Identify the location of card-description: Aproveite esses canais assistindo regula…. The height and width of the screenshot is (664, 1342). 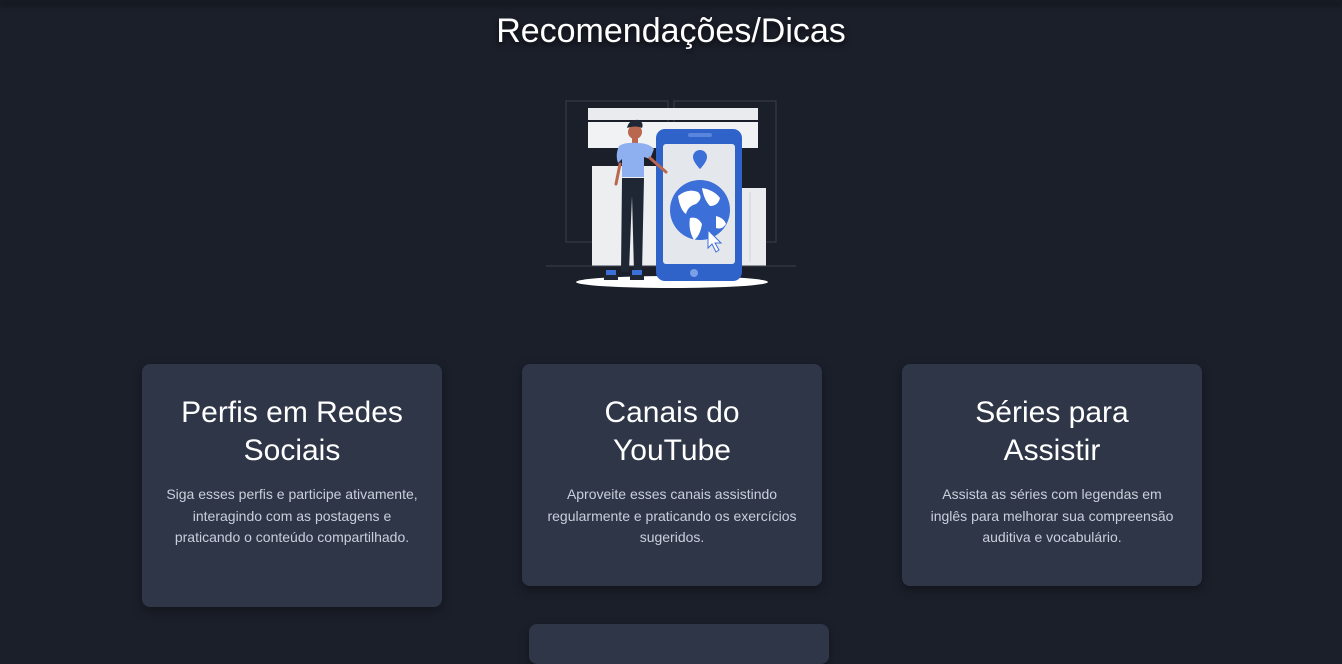
(672, 515).